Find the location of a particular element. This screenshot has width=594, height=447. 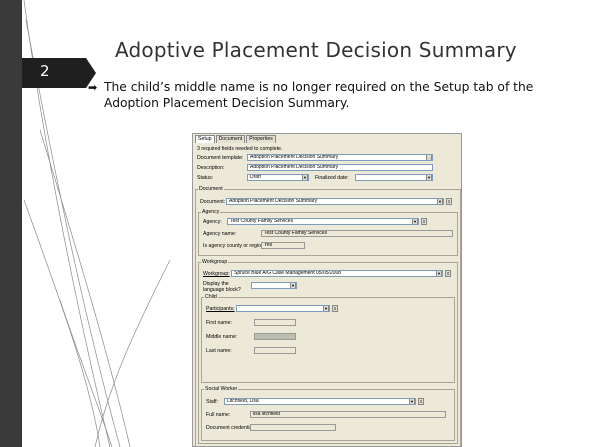

workgroup-link: Workgroup: is located at coordinates (216, 274).